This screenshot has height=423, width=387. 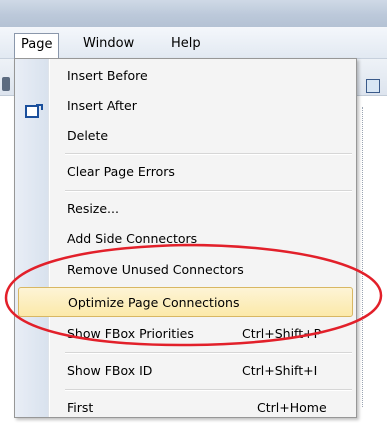 I want to click on menu-item-first: First Ctrl+Home, so click(x=185, y=408).